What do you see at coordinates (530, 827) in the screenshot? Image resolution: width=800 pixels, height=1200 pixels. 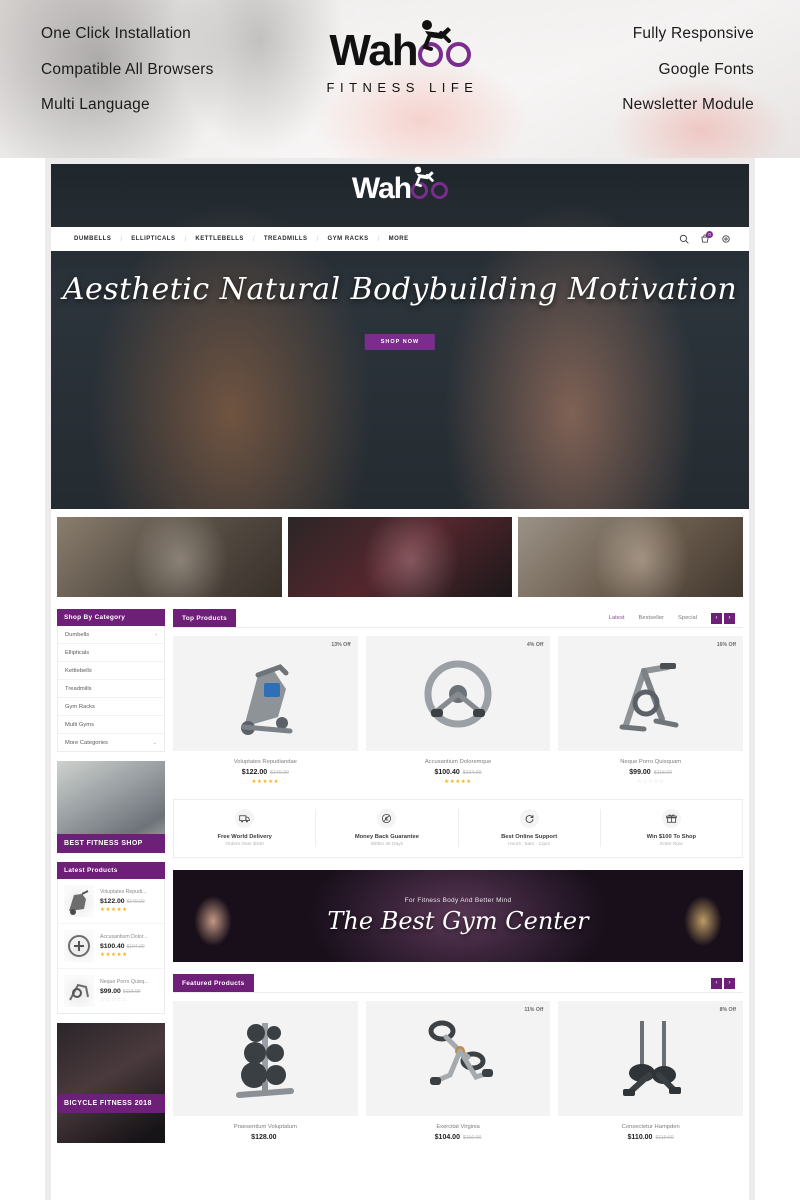 I see `service-online-support: Best Online Support Hours : 8am - 11pm` at bounding box center [530, 827].